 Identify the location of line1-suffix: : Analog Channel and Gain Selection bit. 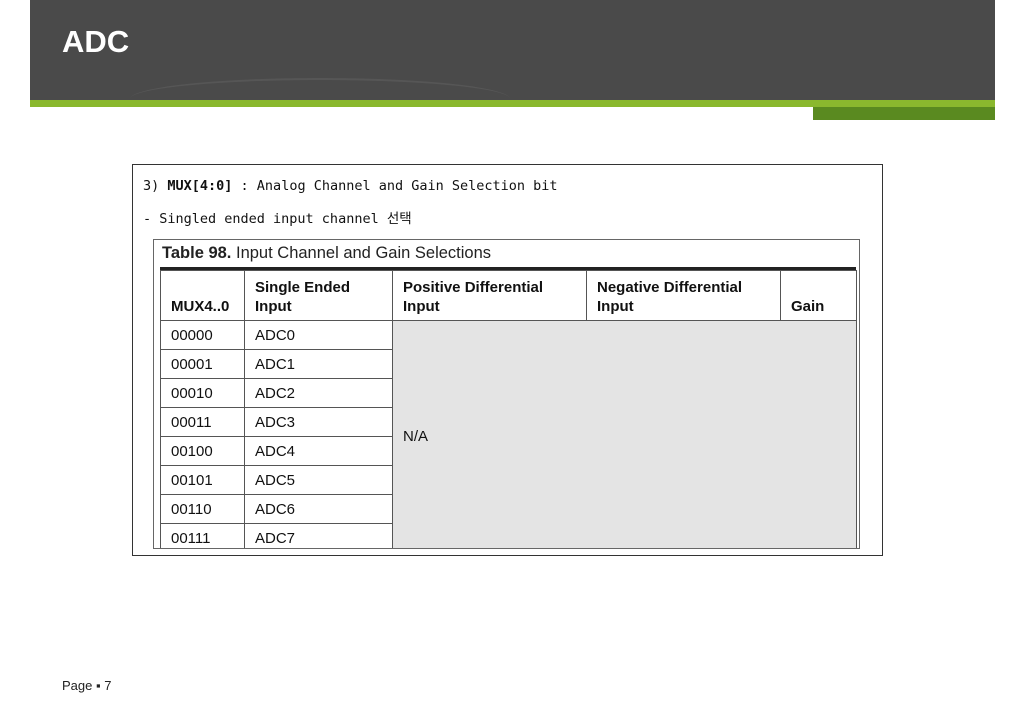
(395, 186).